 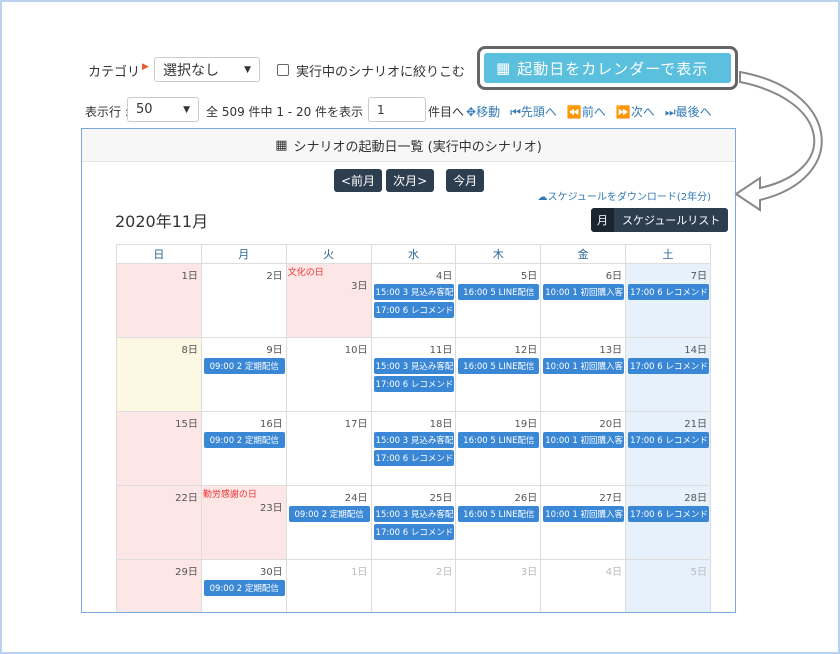 What do you see at coordinates (229, 495) in the screenshot?
I see `holiday-label: 勤労感謝の日` at bounding box center [229, 495].